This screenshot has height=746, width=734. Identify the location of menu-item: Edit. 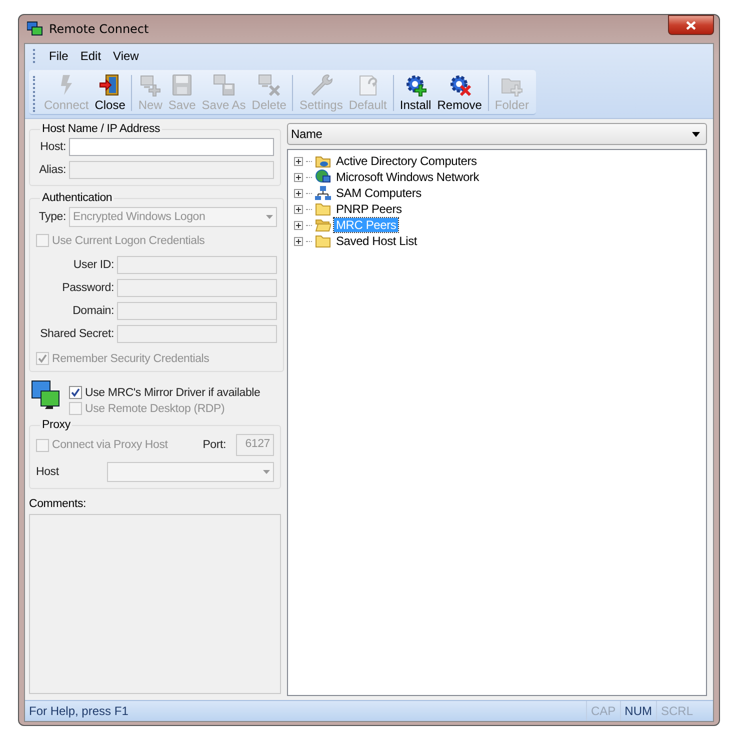
(91, 56).